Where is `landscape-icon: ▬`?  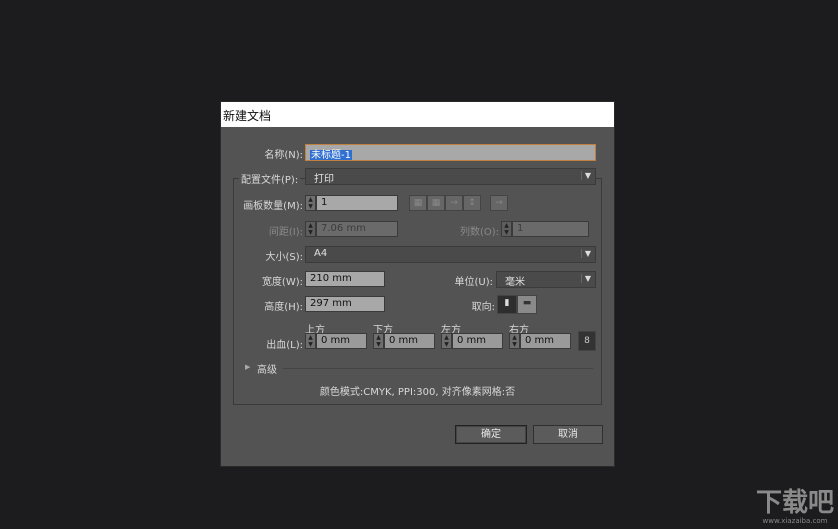 landscape-icon: ▬ is located at coordinates (527, 304).